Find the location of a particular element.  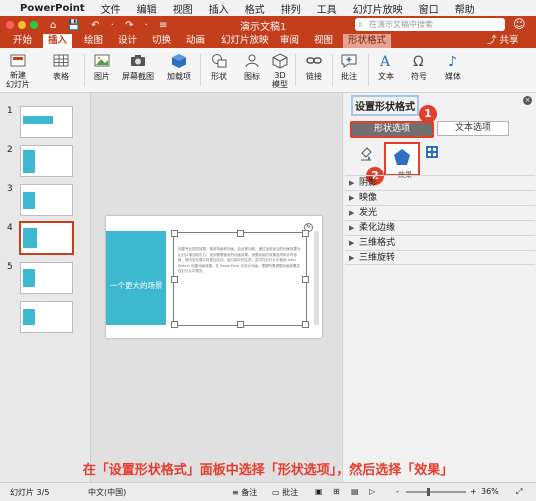

zoom-window-button is located at coordinates (34, 25).